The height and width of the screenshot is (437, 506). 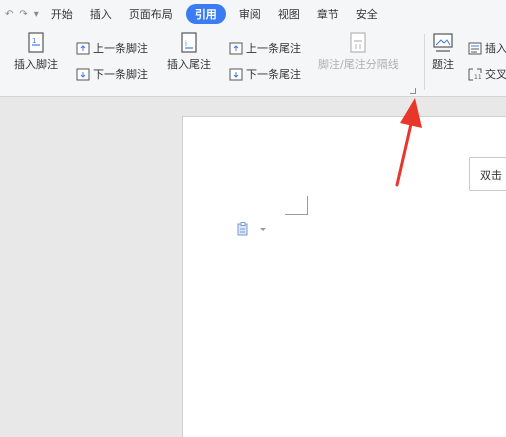 I want to click on ribbon-tabs: 开始 插入 页面布局 引用 审阅 视图 章节 安全, so click(x=223, y=14).